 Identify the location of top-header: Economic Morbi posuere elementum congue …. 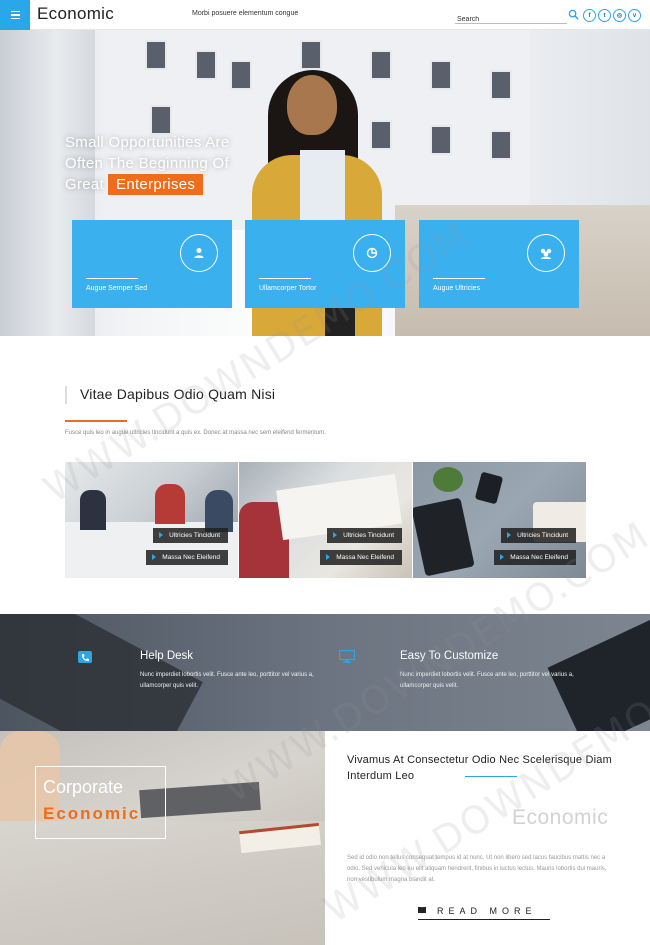
(325, 15).